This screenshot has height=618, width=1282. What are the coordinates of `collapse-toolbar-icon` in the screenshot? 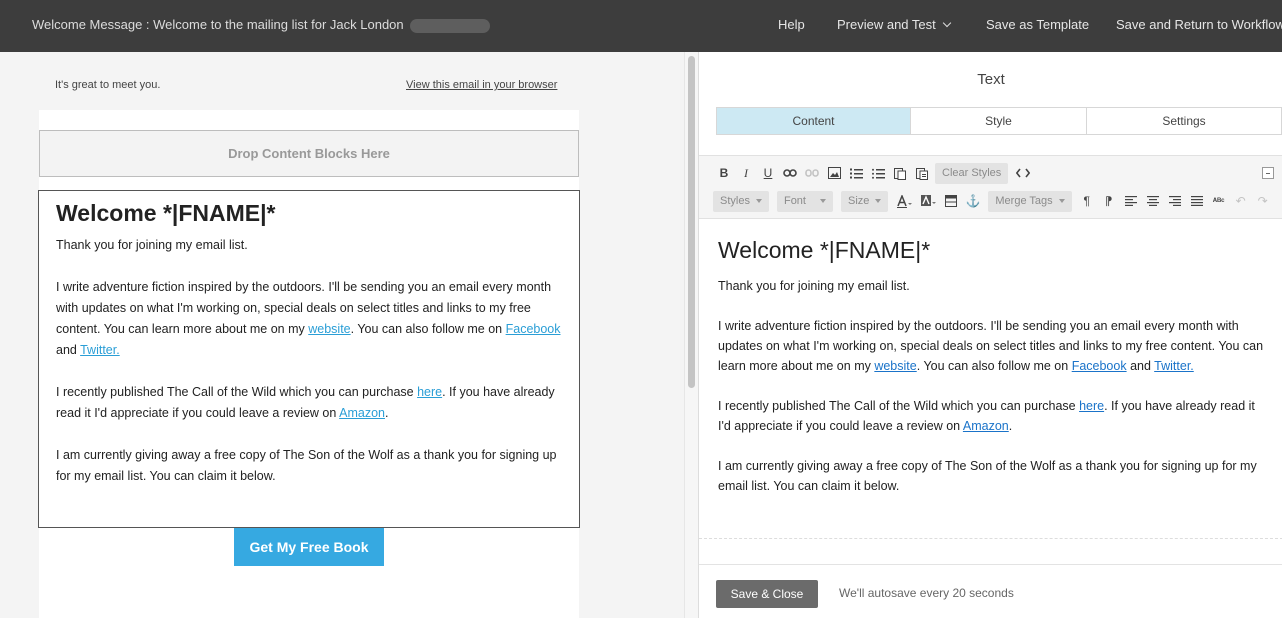 It's located at (1268, 173).